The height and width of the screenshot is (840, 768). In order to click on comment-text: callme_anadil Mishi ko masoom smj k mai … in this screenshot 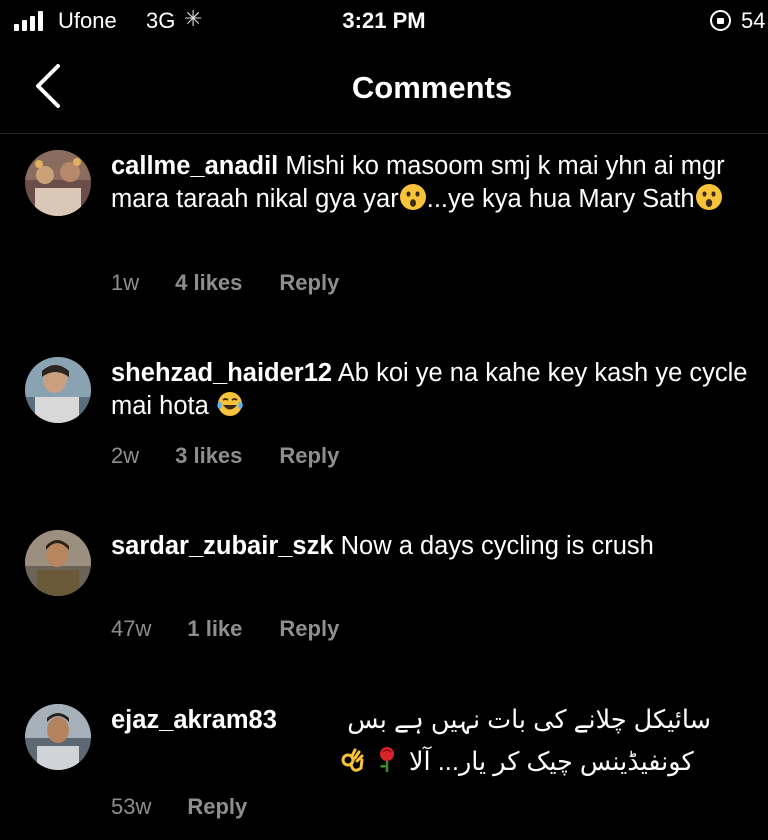, I will do `click(431, 183)`.